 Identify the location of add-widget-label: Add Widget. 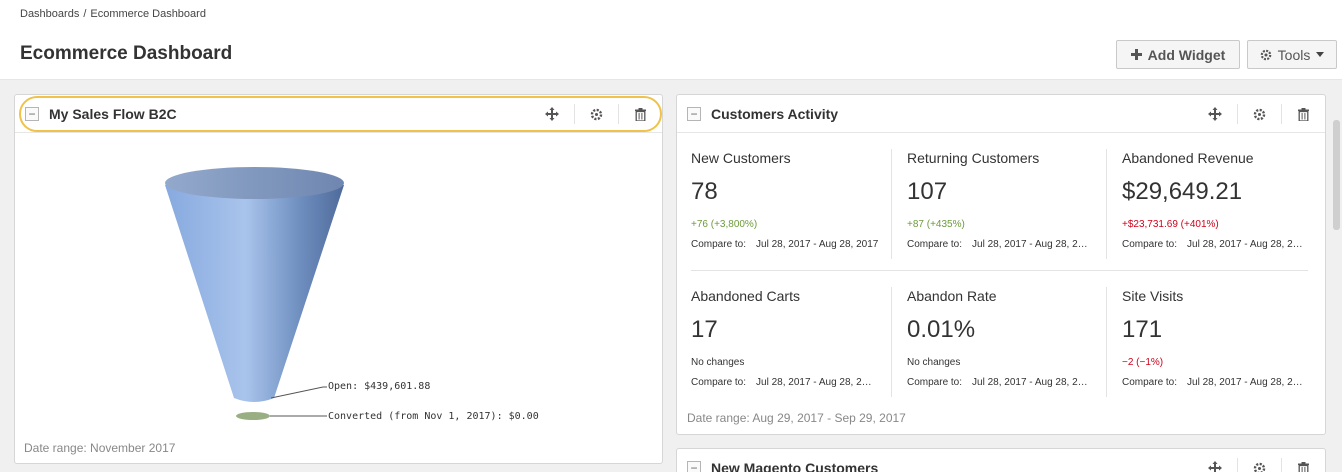
(1186, 54).